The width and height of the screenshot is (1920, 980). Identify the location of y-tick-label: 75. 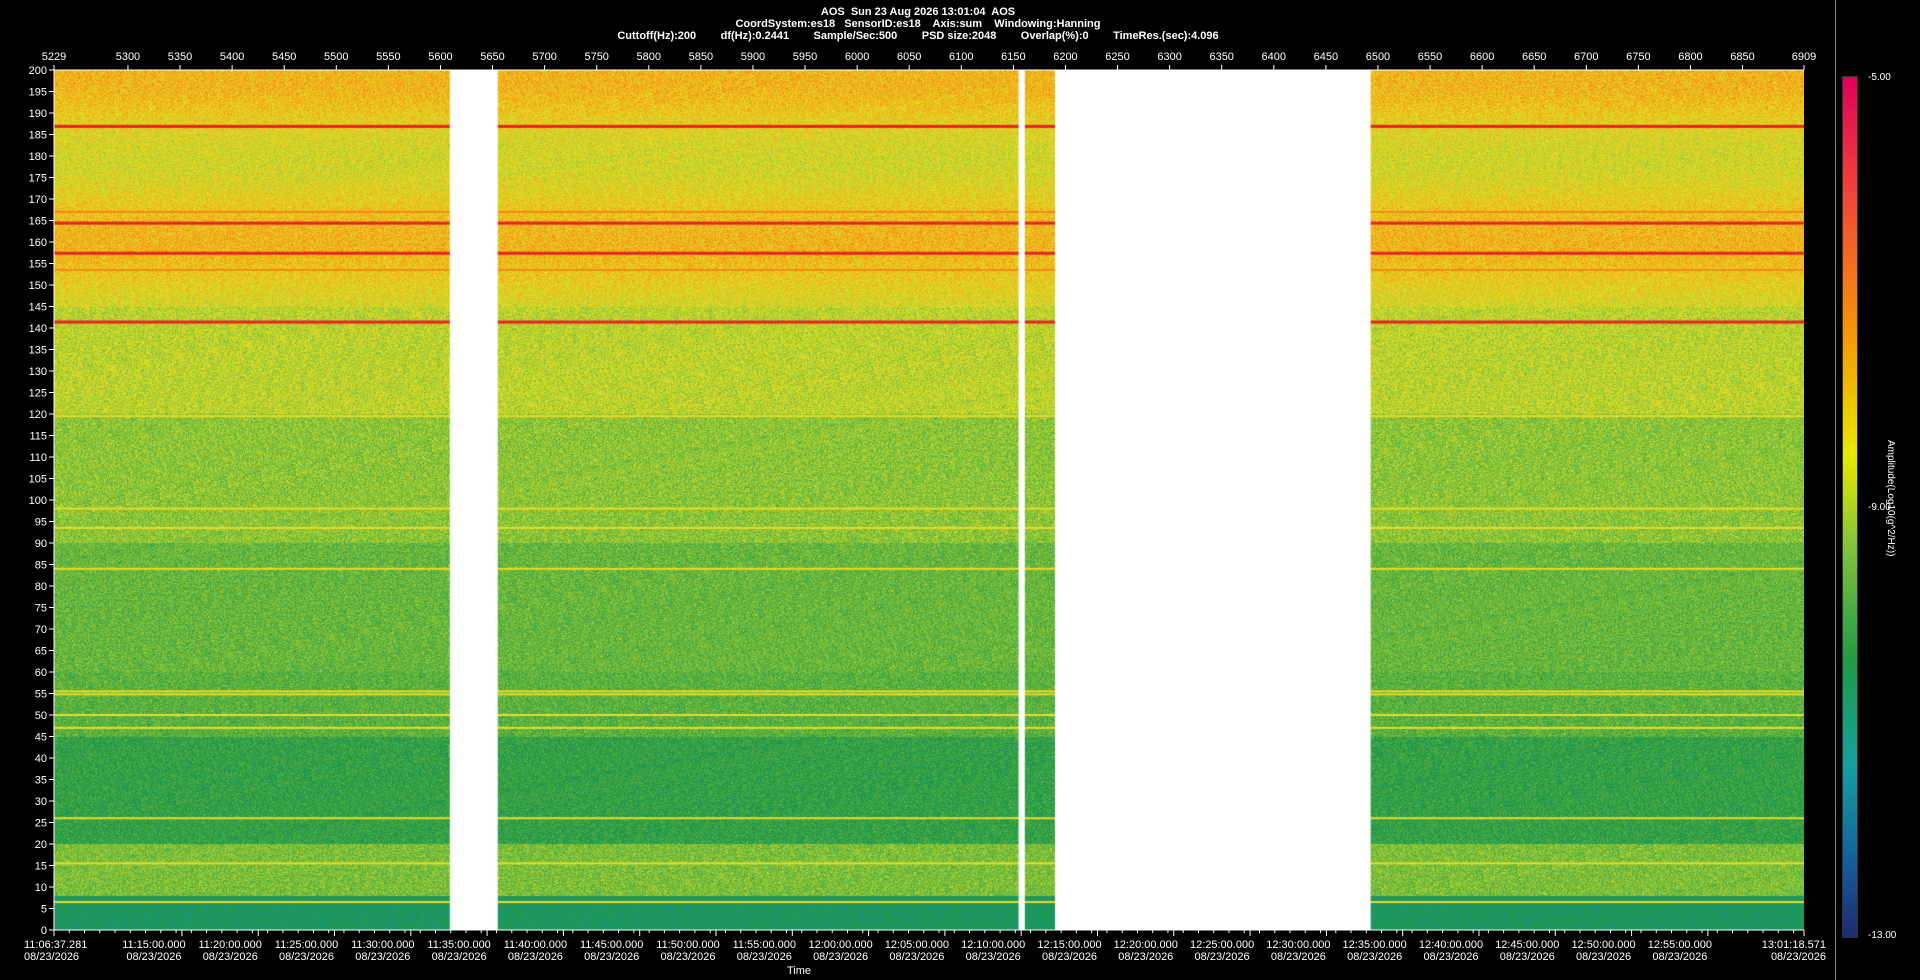
(41, 609).